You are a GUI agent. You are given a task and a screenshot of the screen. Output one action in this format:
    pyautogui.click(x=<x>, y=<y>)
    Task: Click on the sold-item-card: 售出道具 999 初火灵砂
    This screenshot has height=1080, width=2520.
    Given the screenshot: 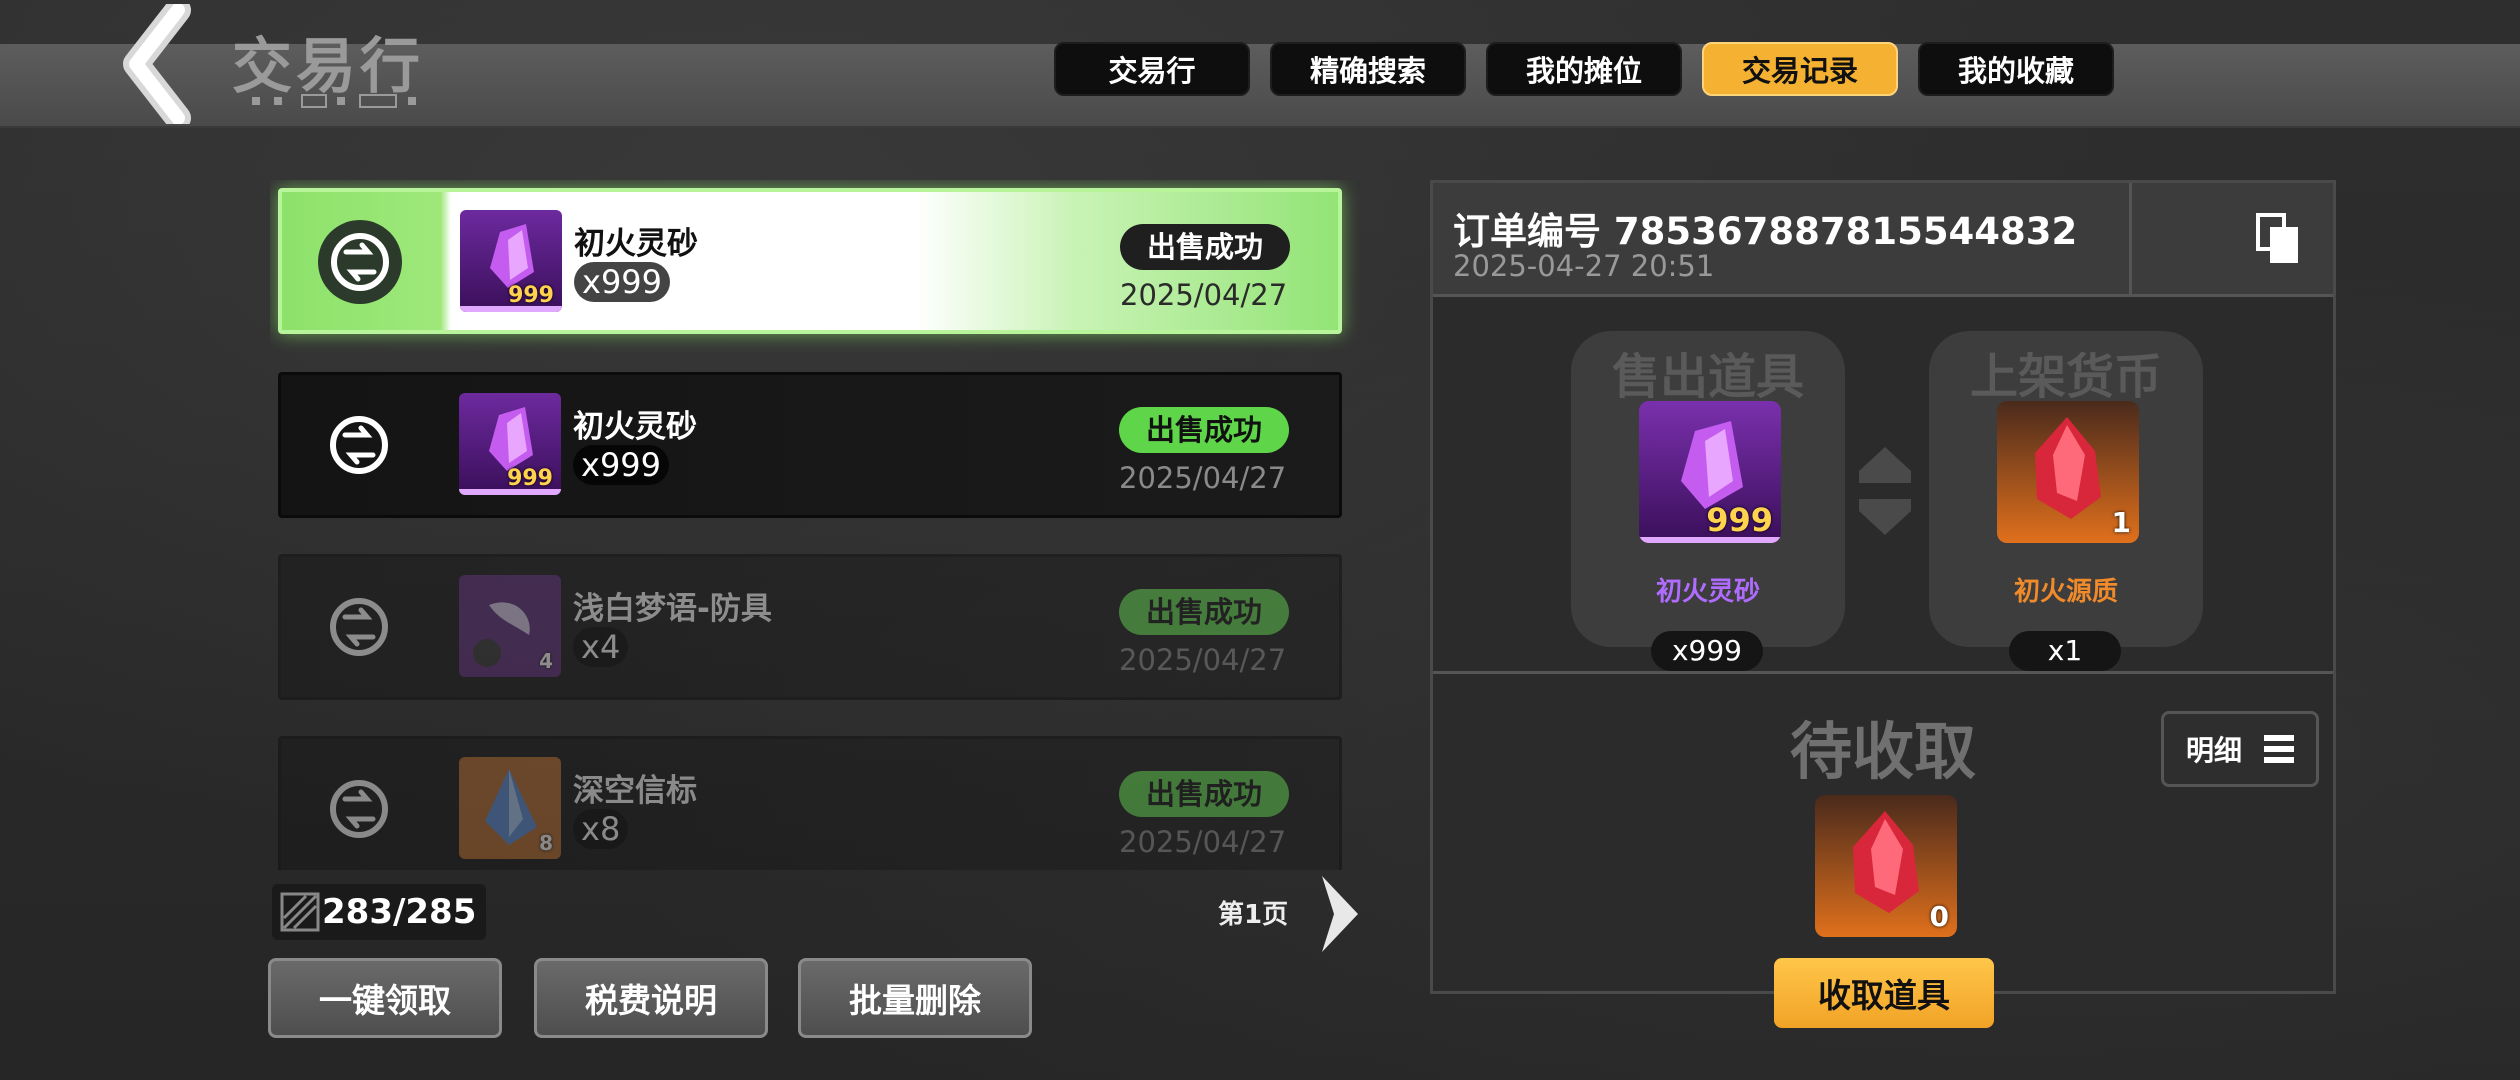 What is the action you would take?
    pyautogui.click(x=1708, y=489)
    